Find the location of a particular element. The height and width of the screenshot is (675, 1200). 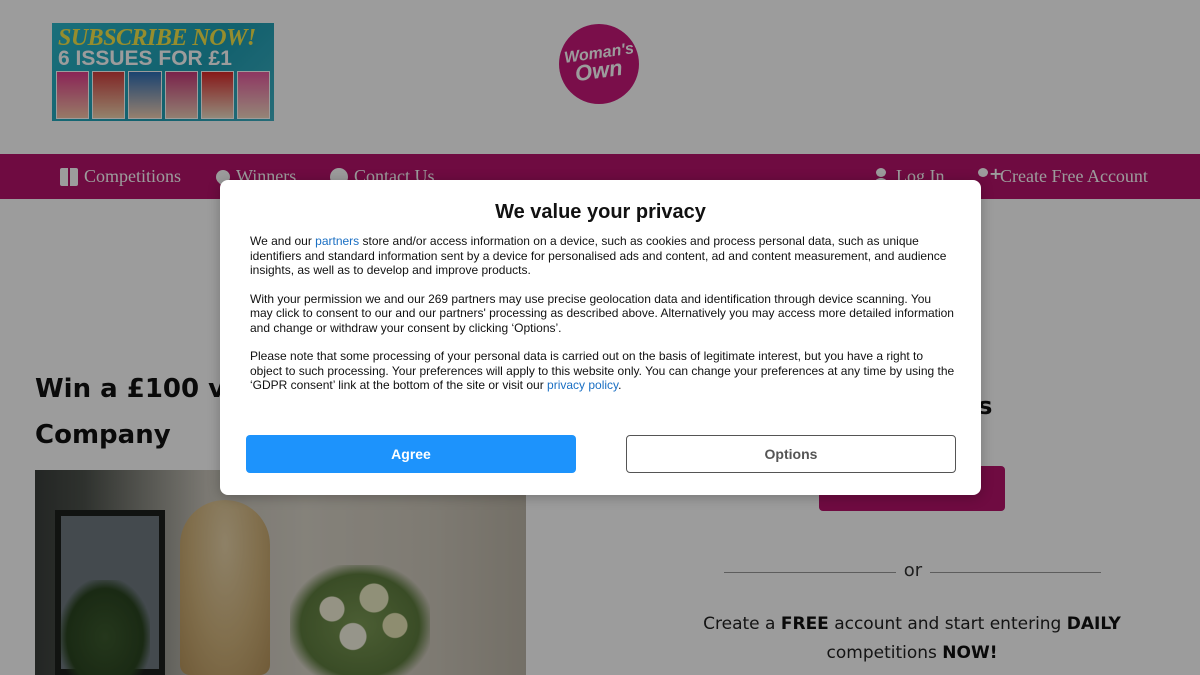

partners-link: partners is located at coordinates (337, 241).